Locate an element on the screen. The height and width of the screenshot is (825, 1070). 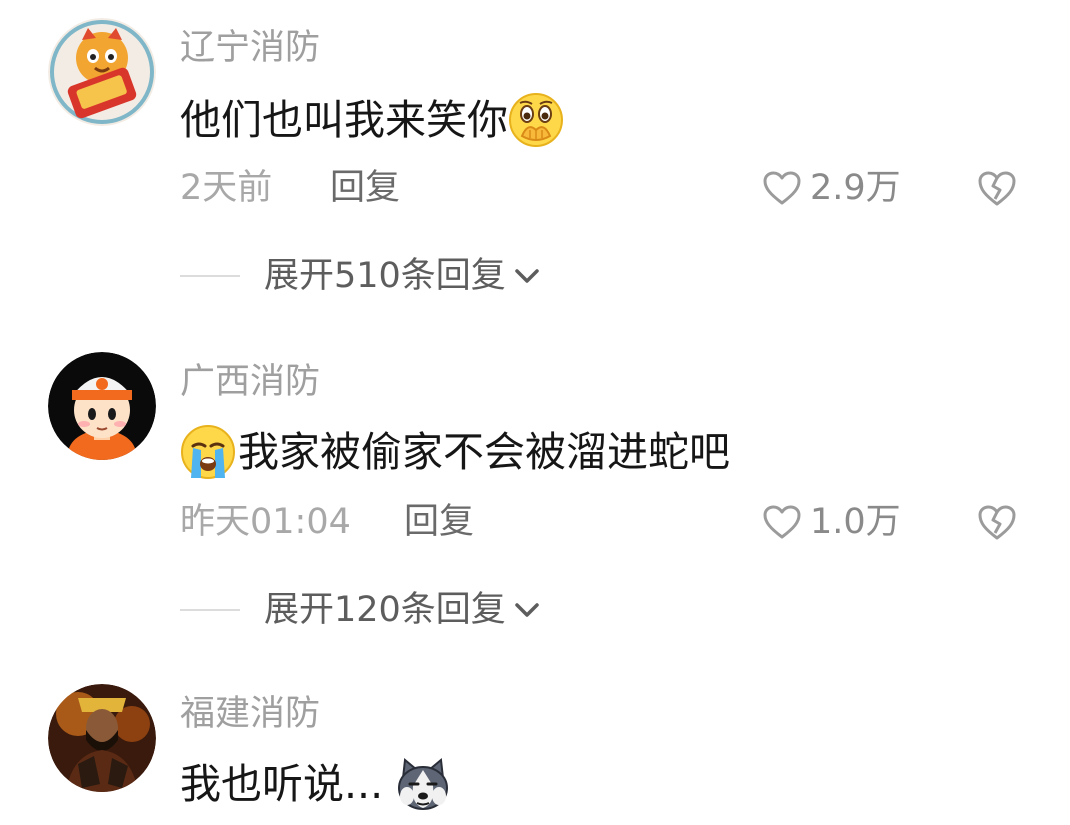
expand-replies: 展开120条回复 is located at coordinates (361, 610).